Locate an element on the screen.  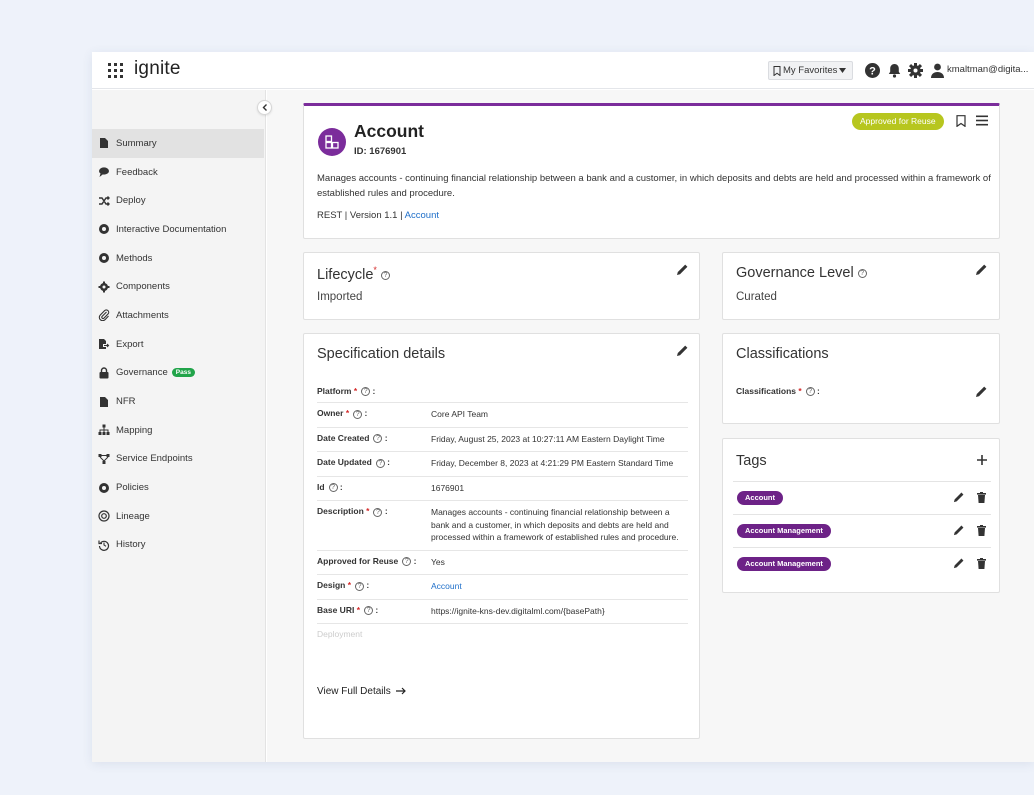
sidebar-item-label: Policies is located at coordinates (132, 488).